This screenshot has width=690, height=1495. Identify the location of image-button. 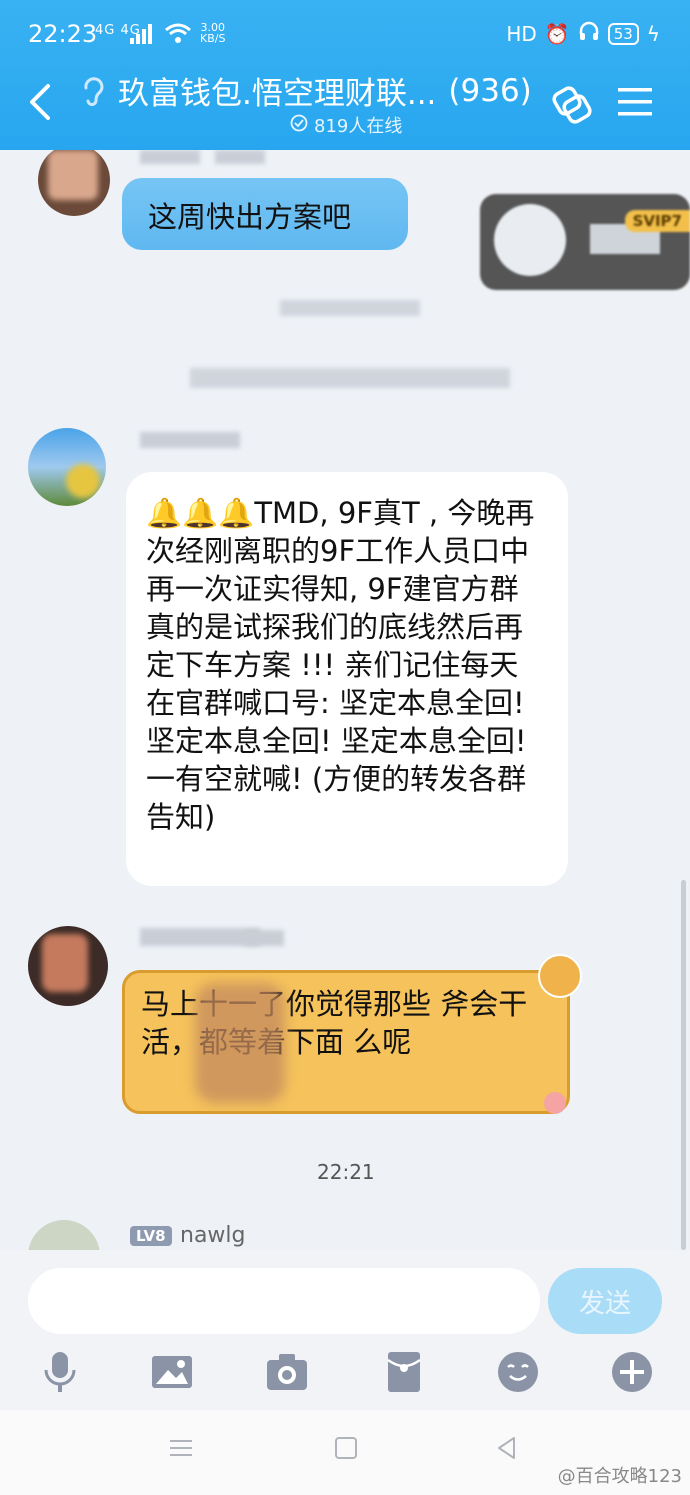
(172, 1372).